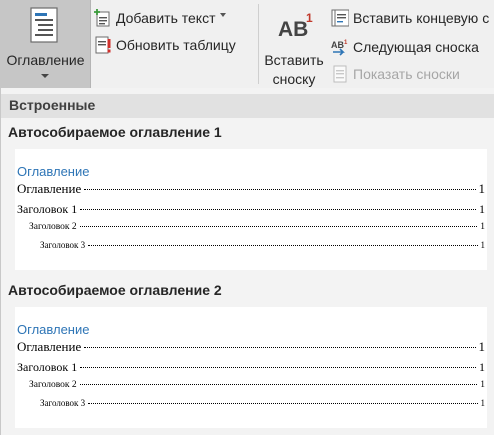 Image resolution: width=494 pixels, height=435 pixels. Describe the element at coordinates (346, 43) in the screenshot. I see `svg-text: 1` at that location.